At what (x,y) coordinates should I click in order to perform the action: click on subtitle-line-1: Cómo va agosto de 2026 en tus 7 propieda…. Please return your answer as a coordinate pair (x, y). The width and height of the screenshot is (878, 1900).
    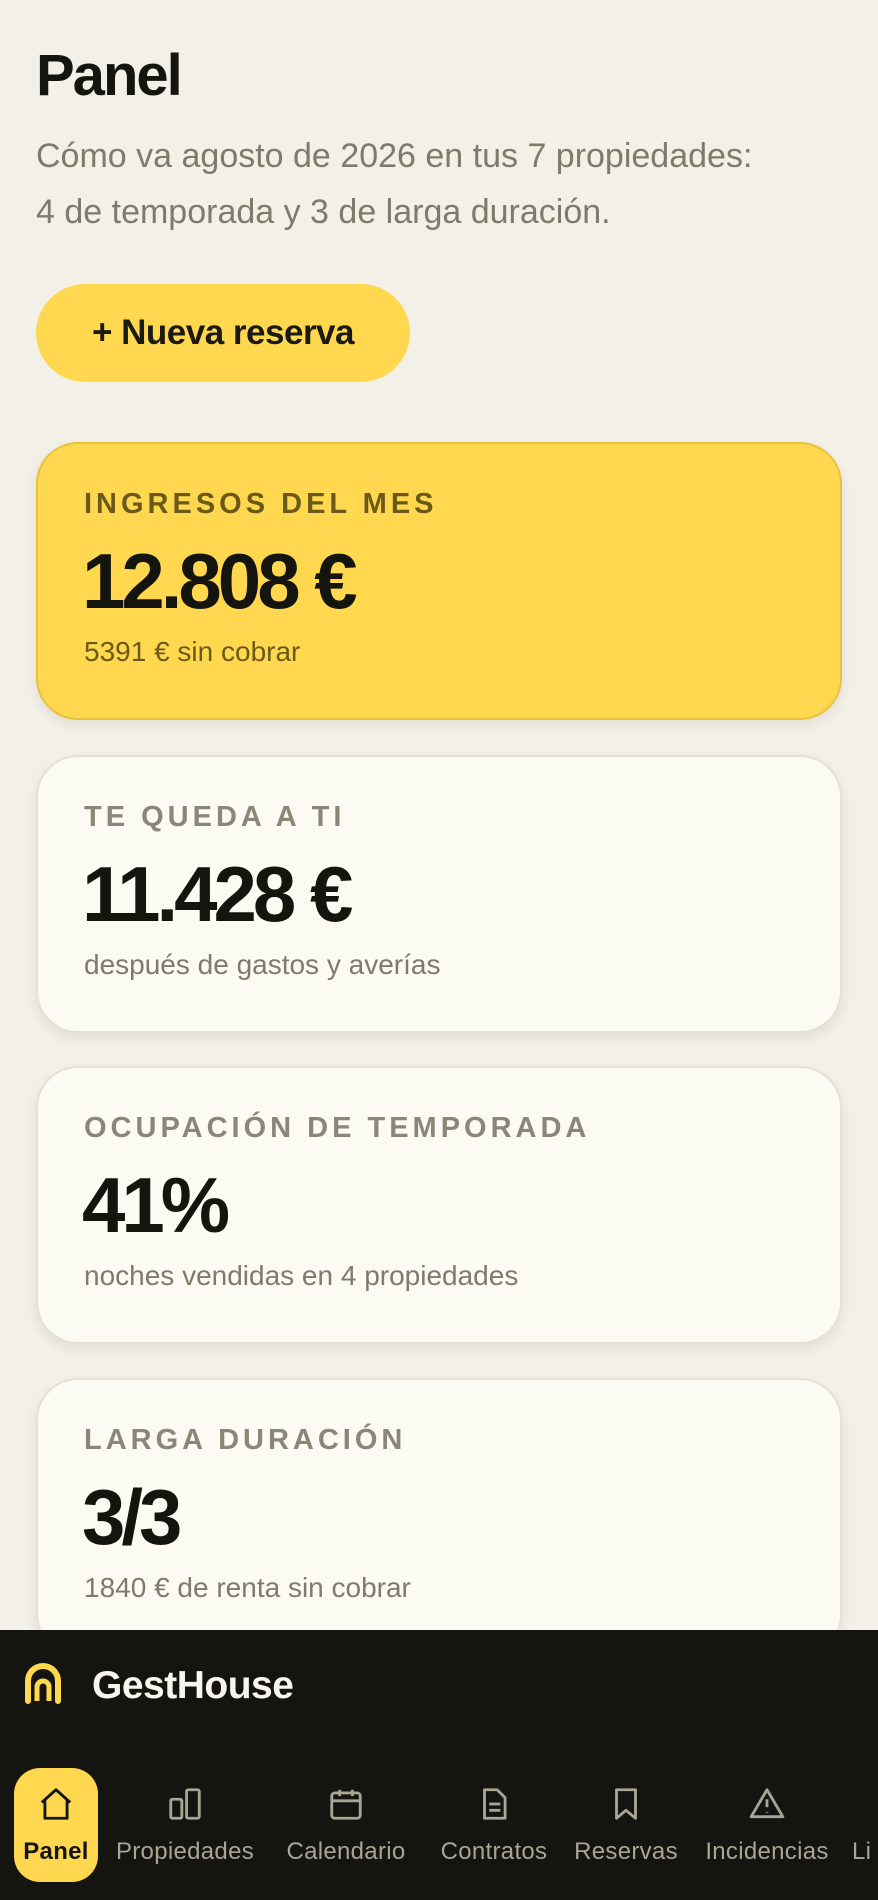
    Looking at the image, I should click on (394, 156).